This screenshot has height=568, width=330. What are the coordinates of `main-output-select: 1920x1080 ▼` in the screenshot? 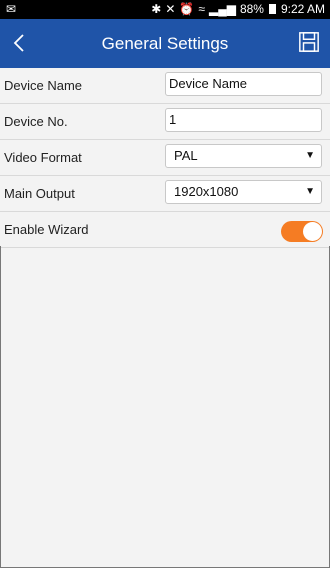 It's located at (243, 192).